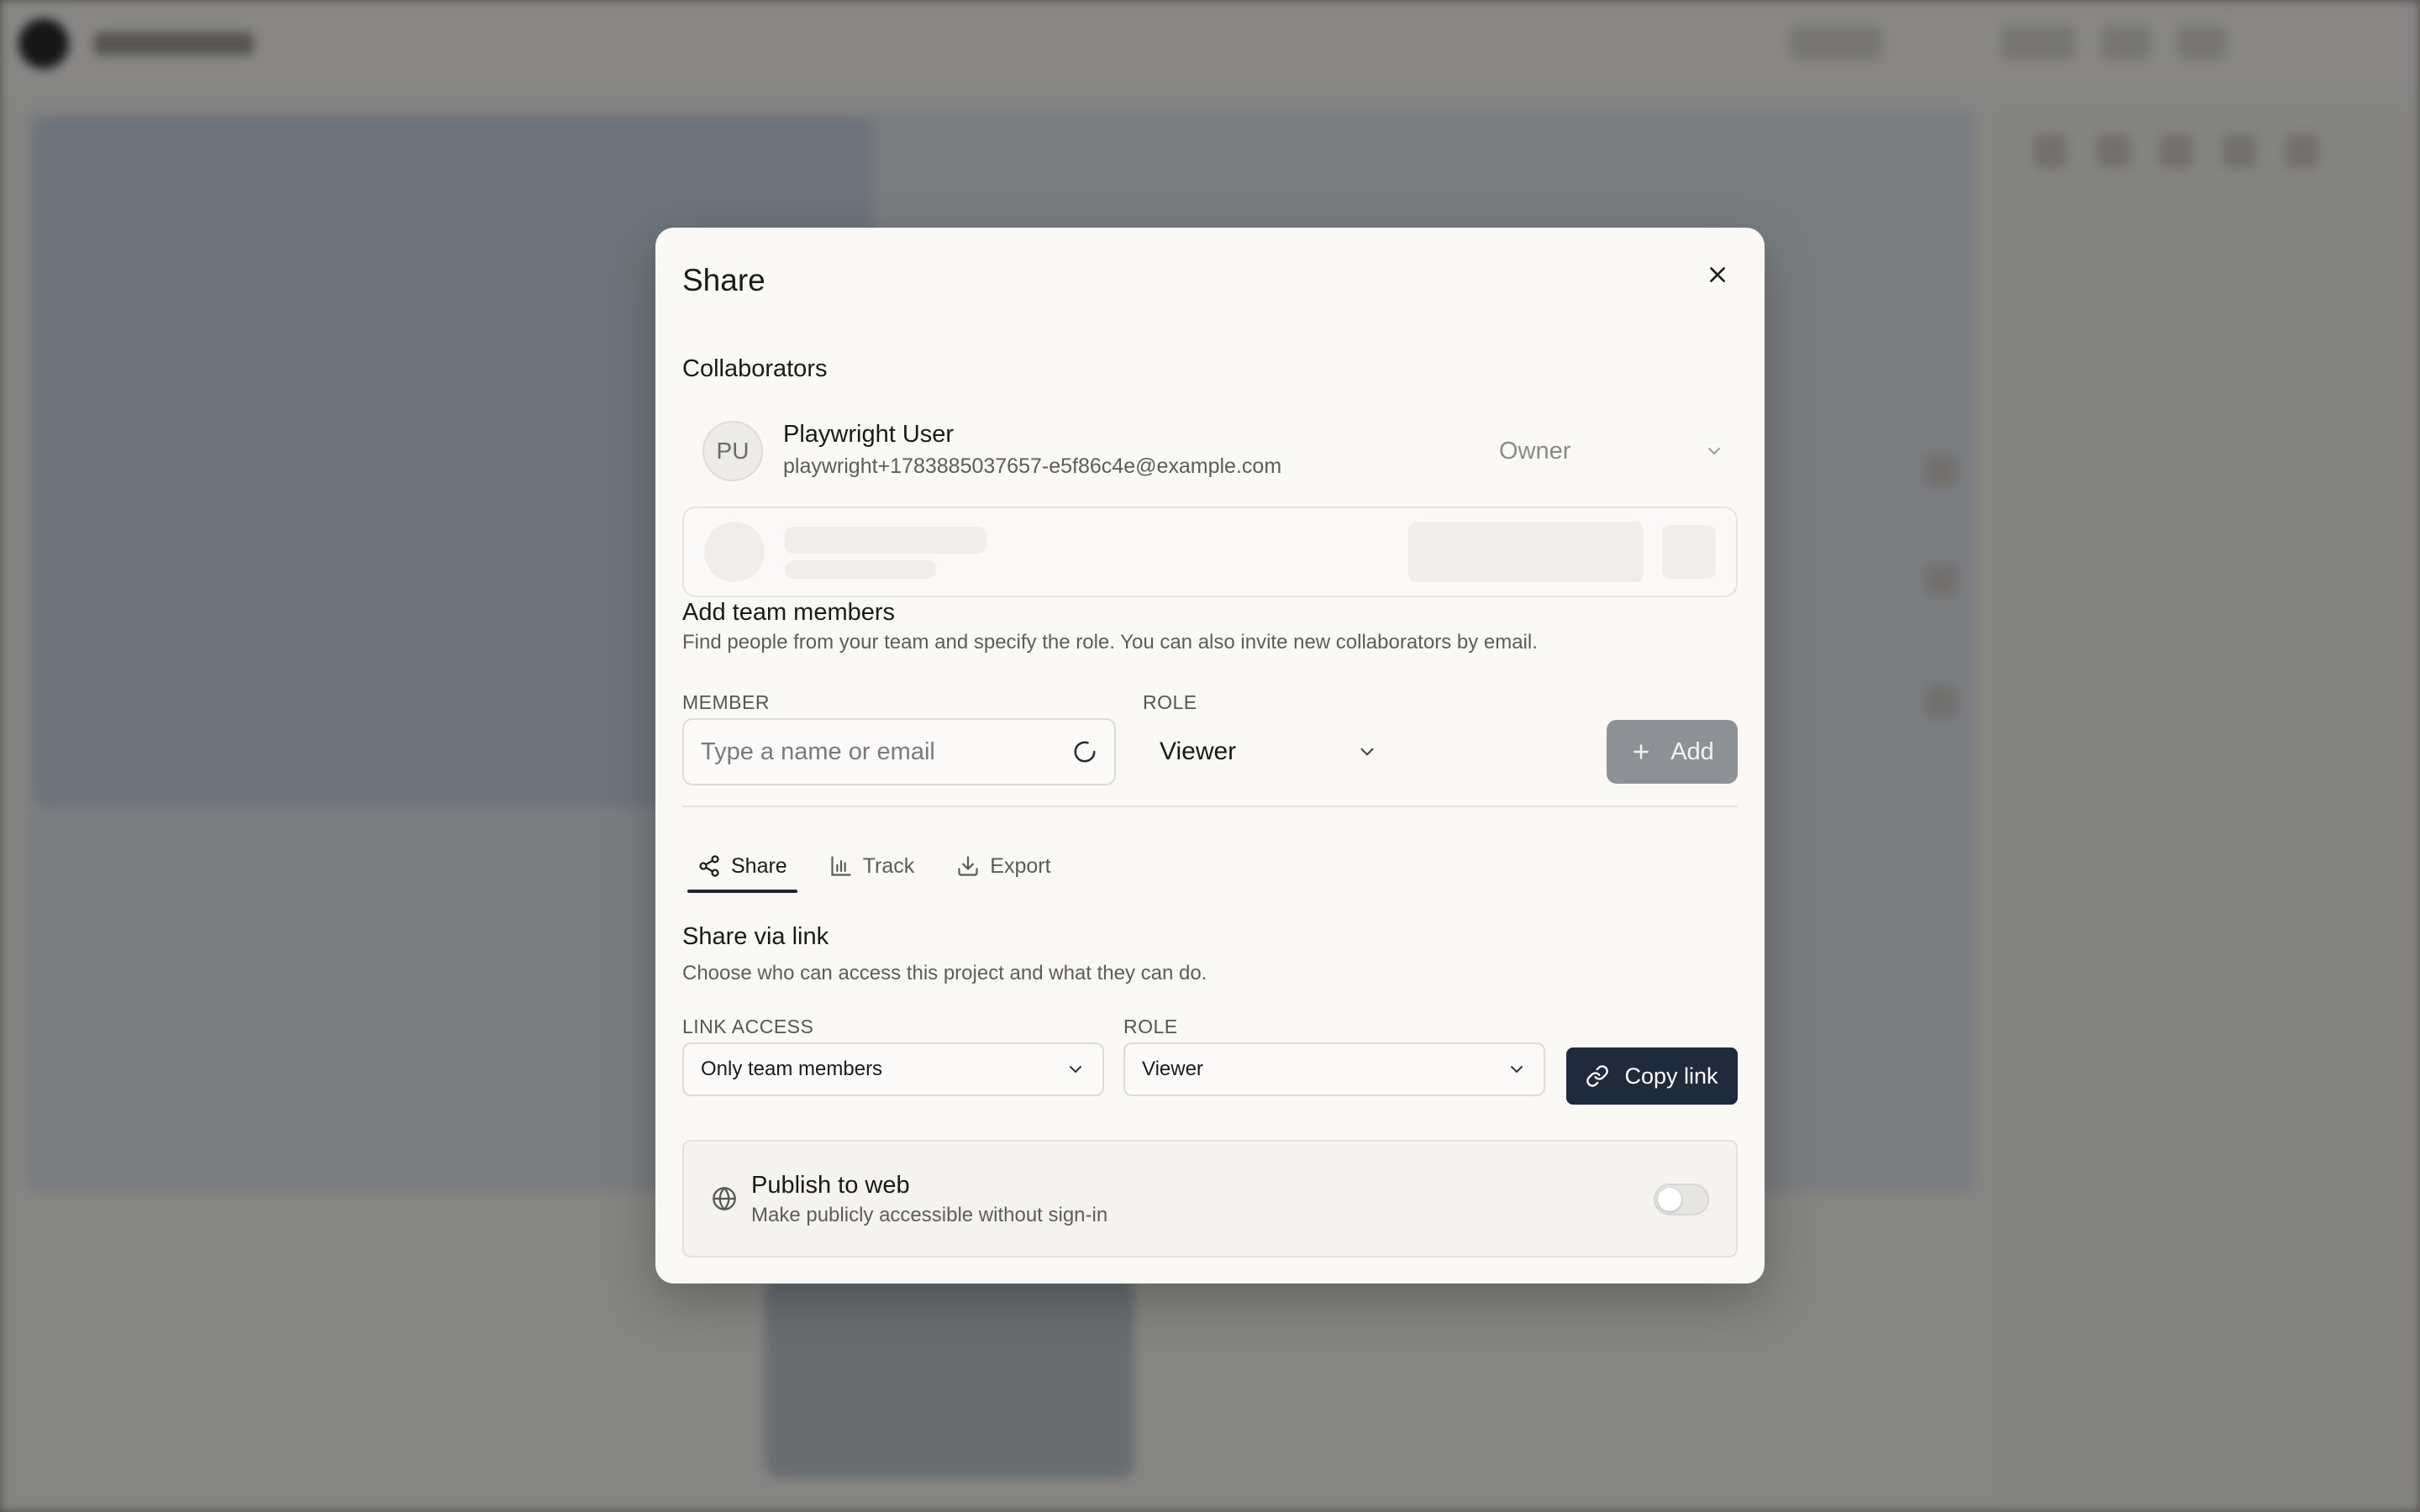 This screenshot has width=2420, height=1512. What do you see at coordinates (841, 866) in the screenshot?
I see `bar-chart-icon` at bounding box center [841, 866].